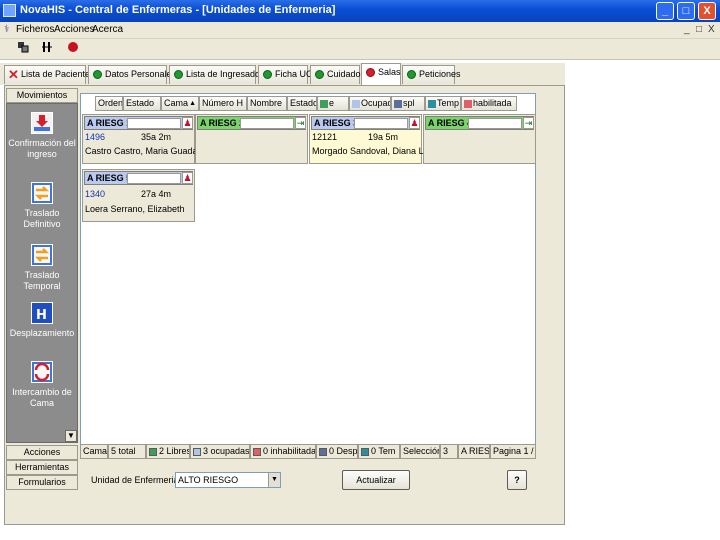 This screenshot has height=540, width=720. What do you see at coordinates (42, 268) in the screenshot?
I see `sidebar-item-traslado-temporal: Traslado Temporal` at bounding box center [42, 268].